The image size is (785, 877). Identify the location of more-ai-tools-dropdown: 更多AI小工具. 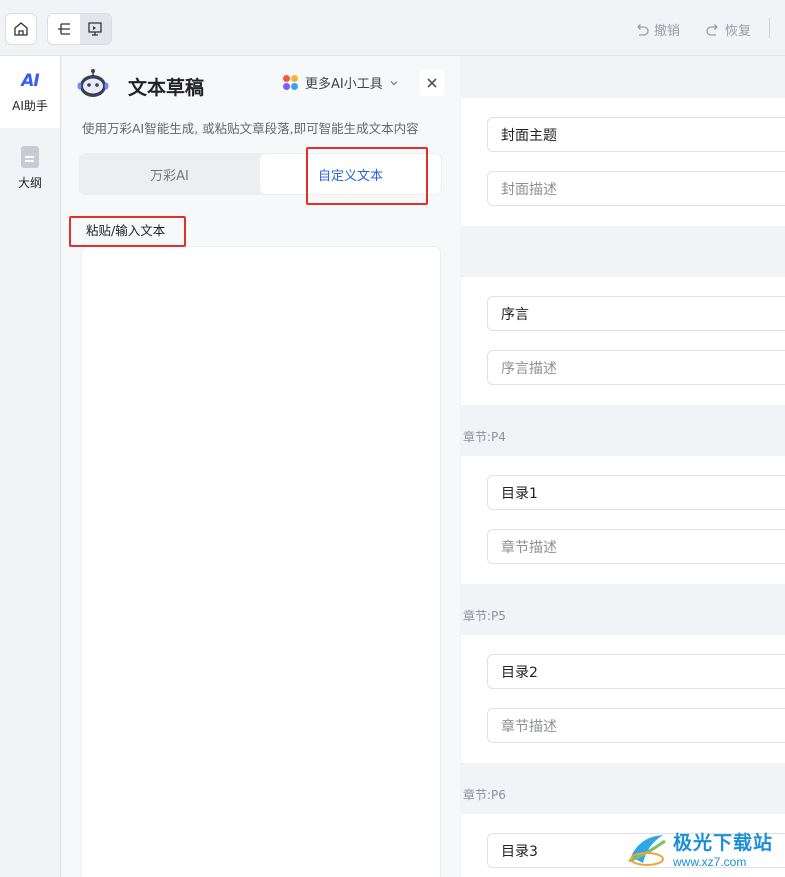
(341, 82).